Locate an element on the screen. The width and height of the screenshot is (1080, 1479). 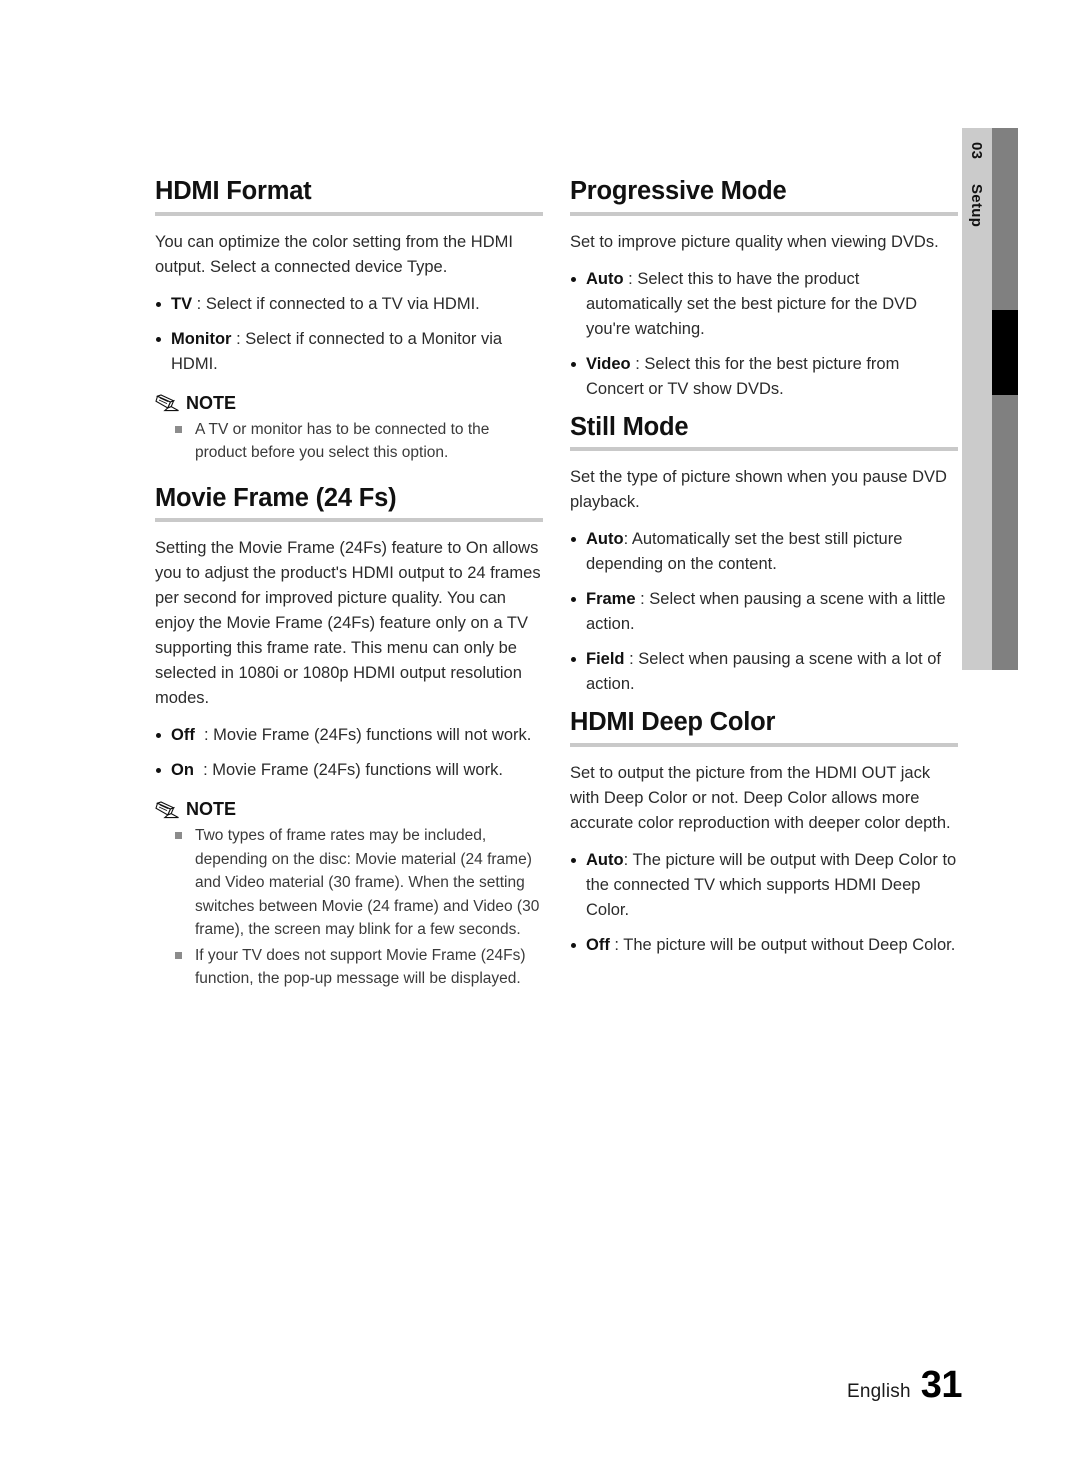
section-heading: Still Mode is located at coordinates (629, 426).